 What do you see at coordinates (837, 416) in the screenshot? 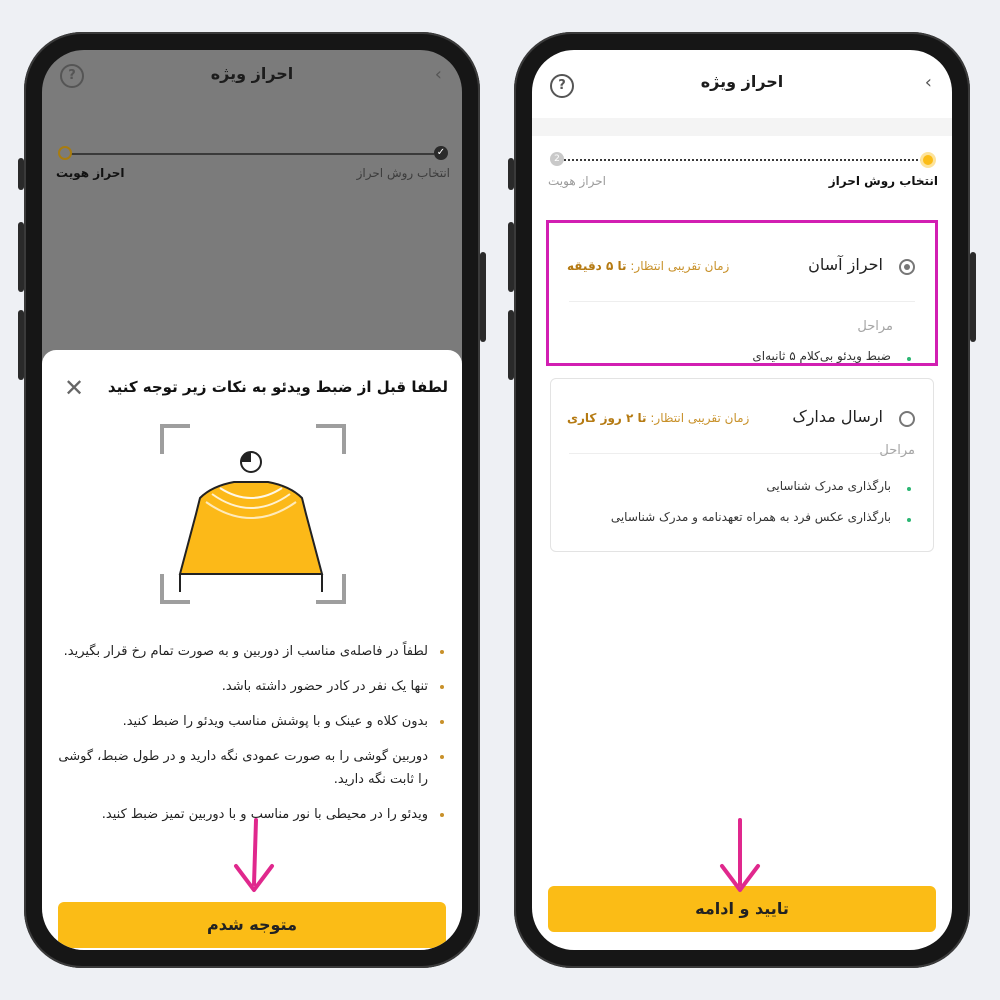
I see `option-title: ارسال مدارک` at bounding box center [837, 416].